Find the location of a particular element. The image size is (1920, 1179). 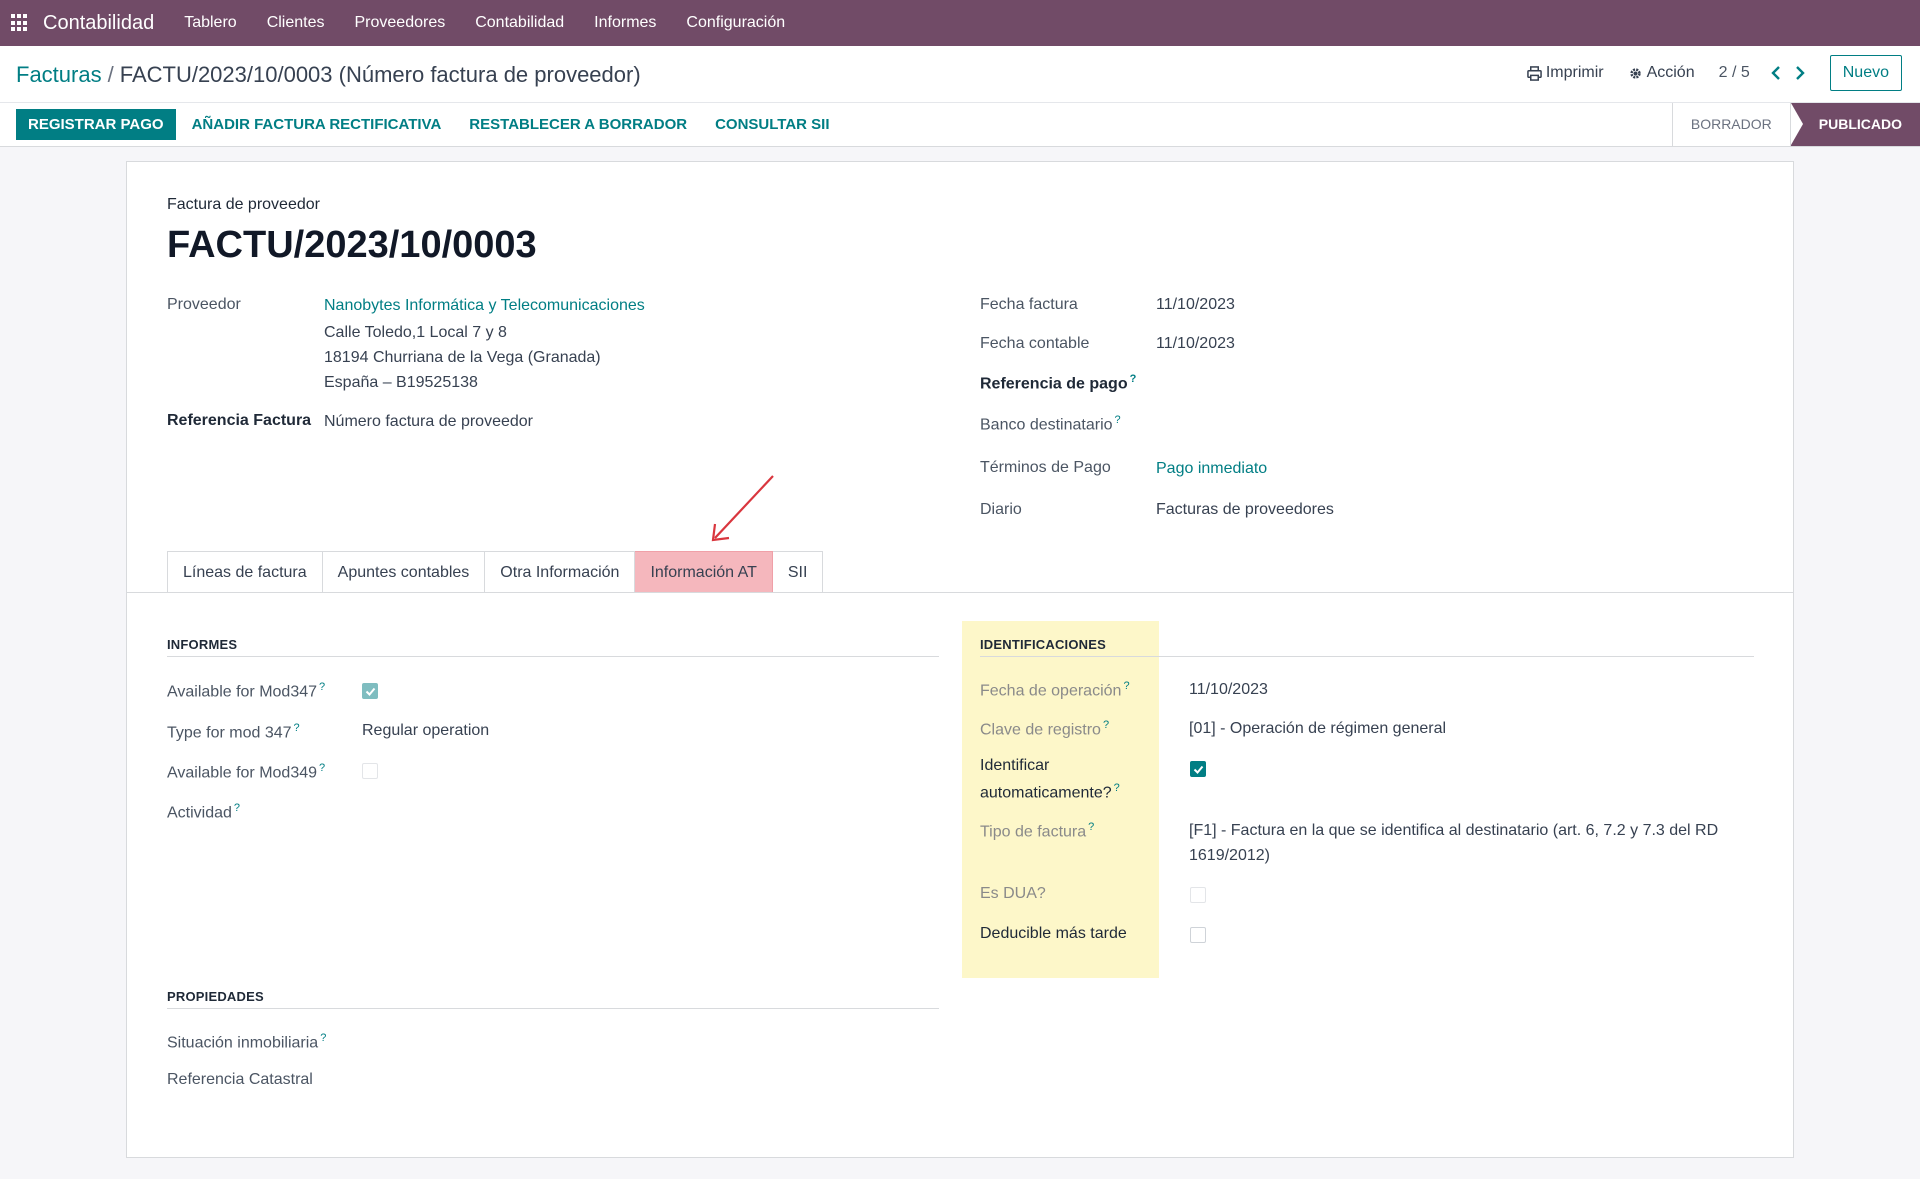

accounting-date-value: 11/10/2023 is located at coordinates (1195, 344).